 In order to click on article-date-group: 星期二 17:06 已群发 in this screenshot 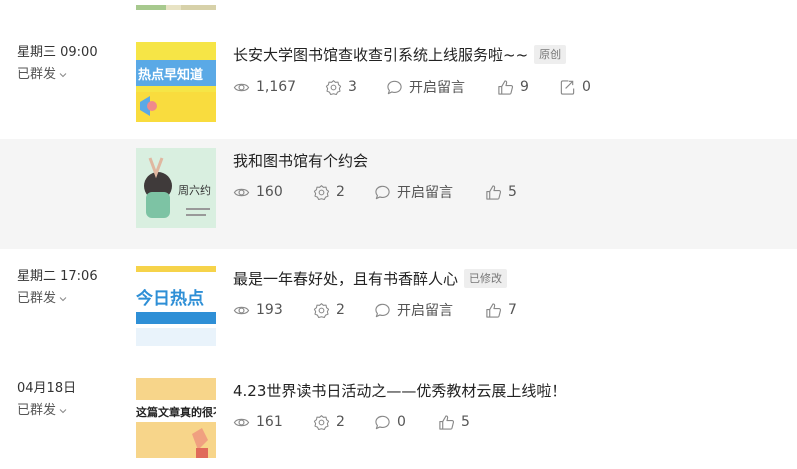, I will do `click(72, 288)`.